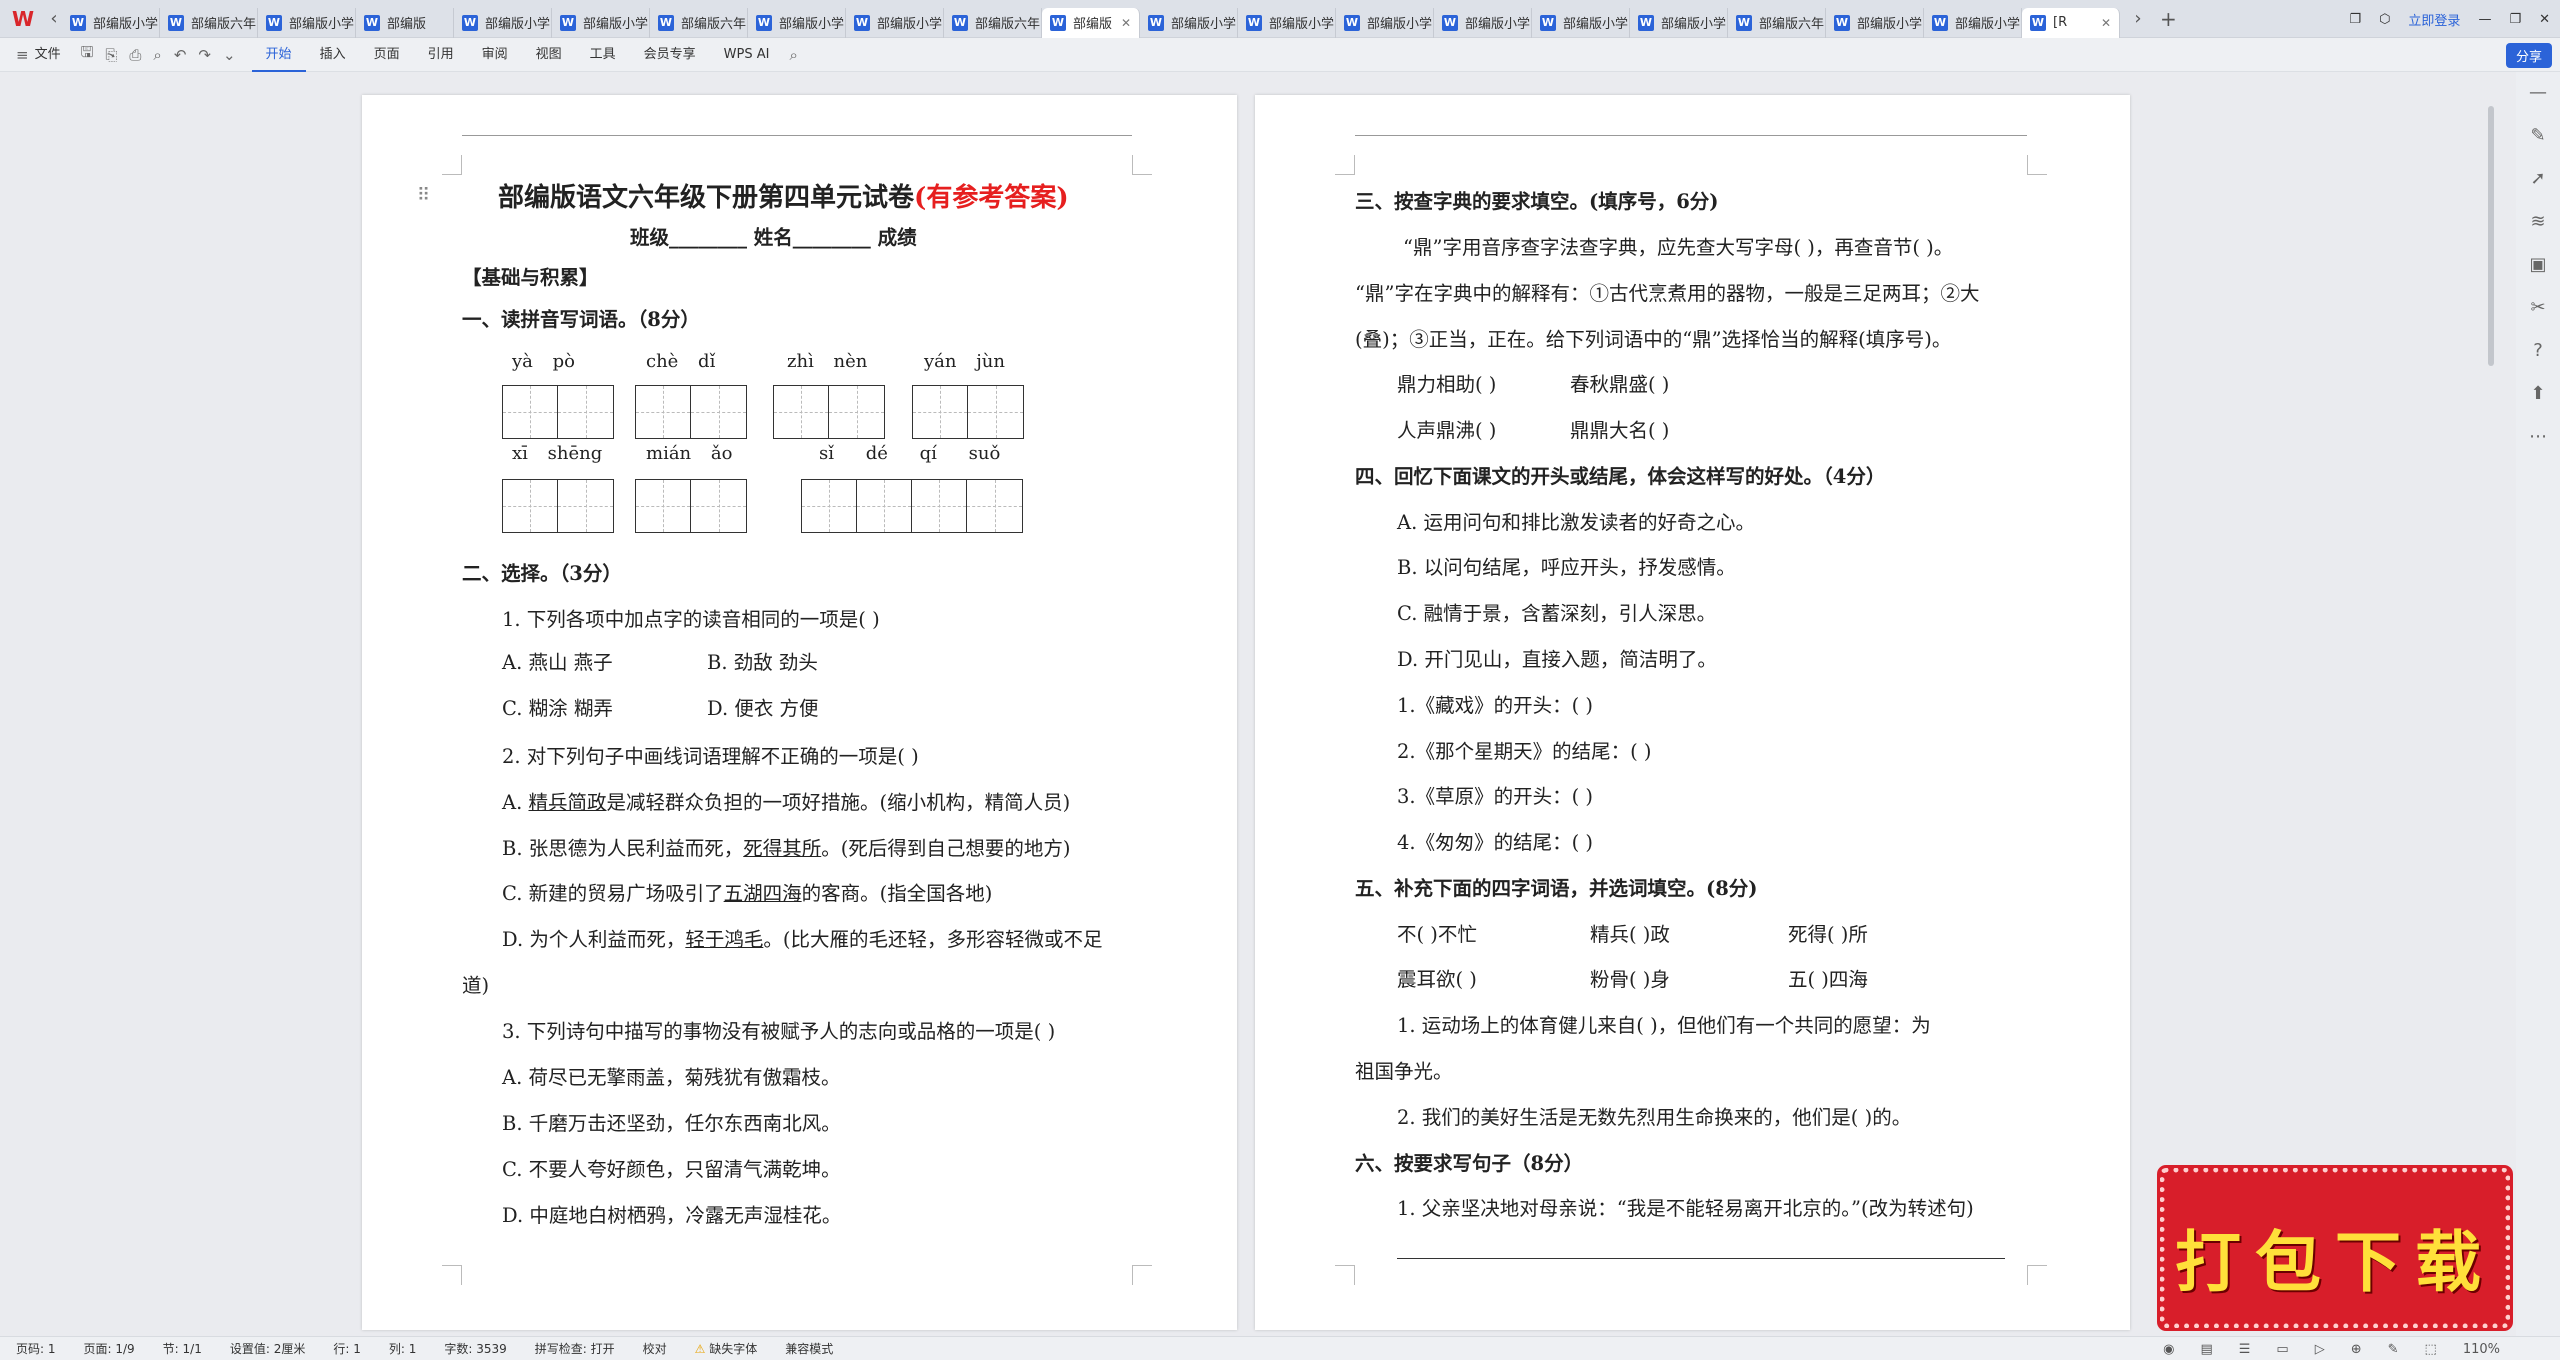 This screenshot has height=1360, width=2560. What do you see at coordinates (2434, 19) in the screenshot?
I see `login-link: 立即登录` at bounding box center [2434, 19].